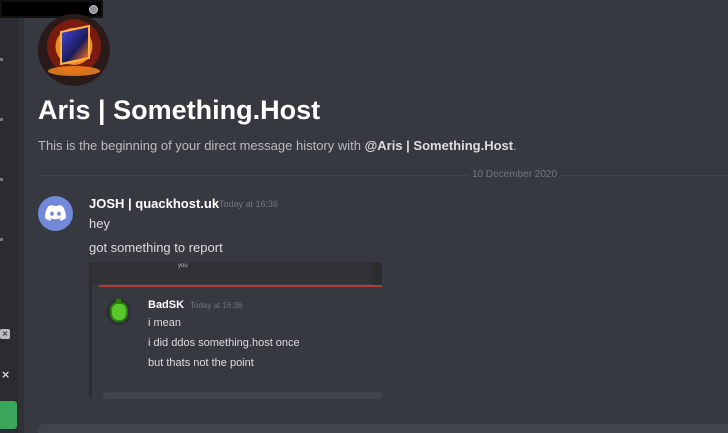 The image size is (728, 433). Describe the element at coordinates (75, 45) in the screenshot. I see `cube-logo` at that location.